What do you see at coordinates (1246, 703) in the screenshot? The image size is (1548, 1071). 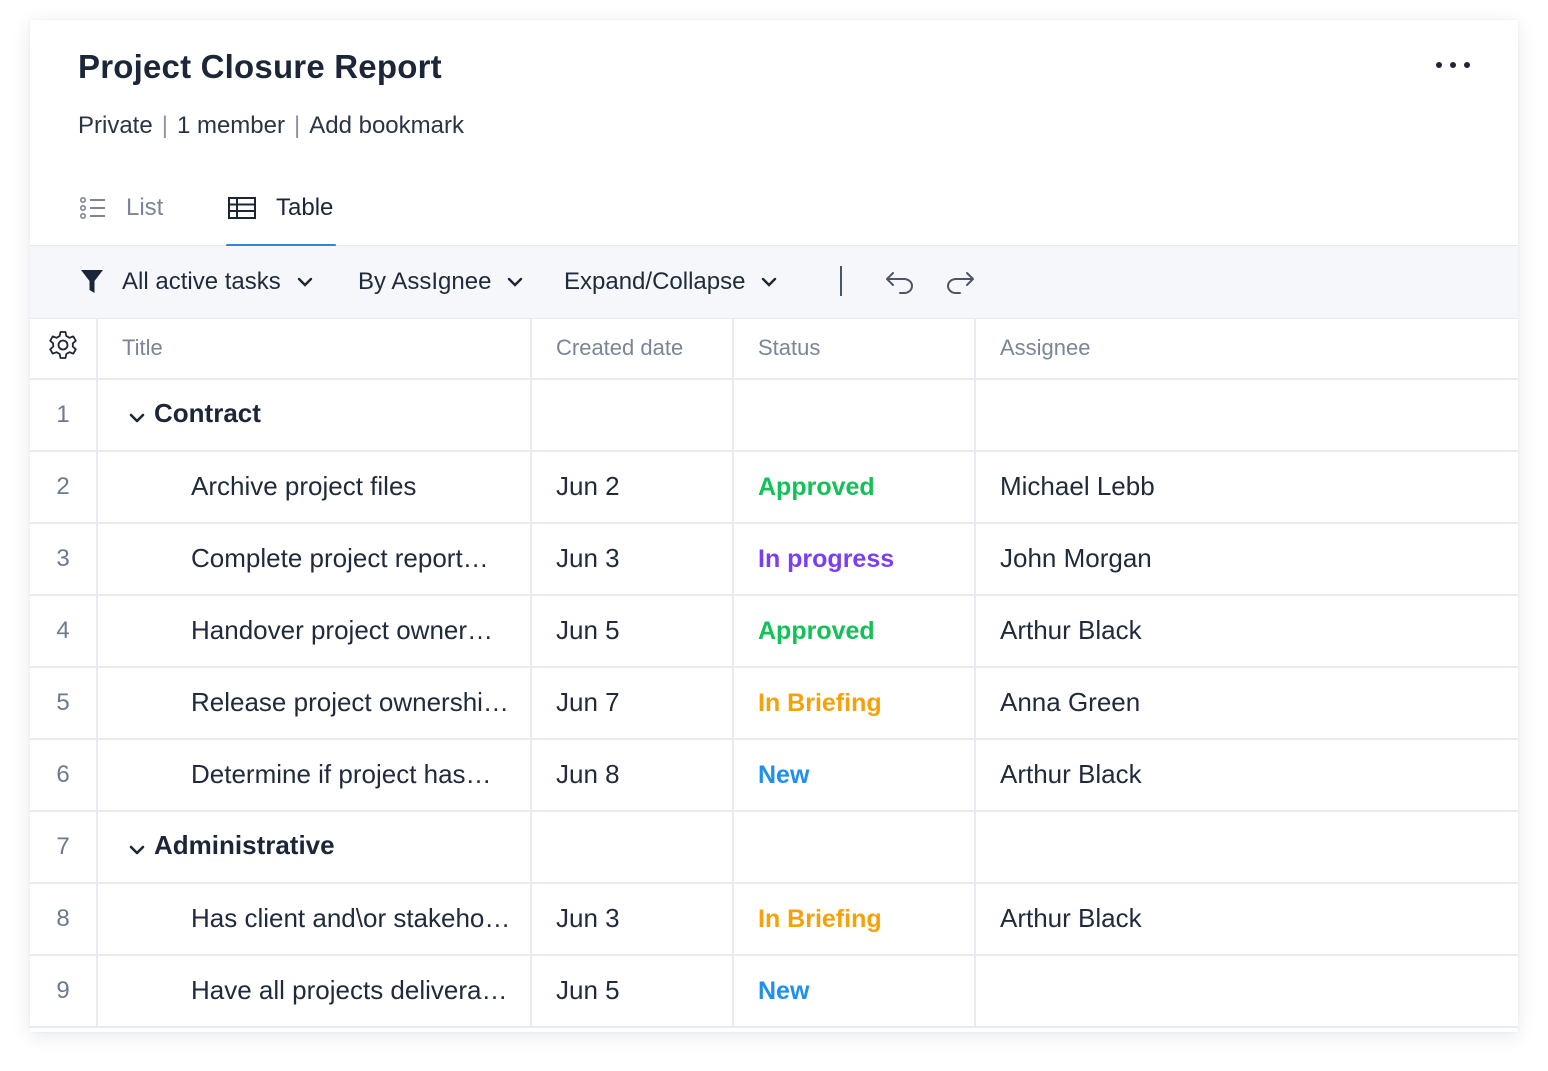 I see `assignee-cell: Anna Green` at bounding box center [1246, 703].